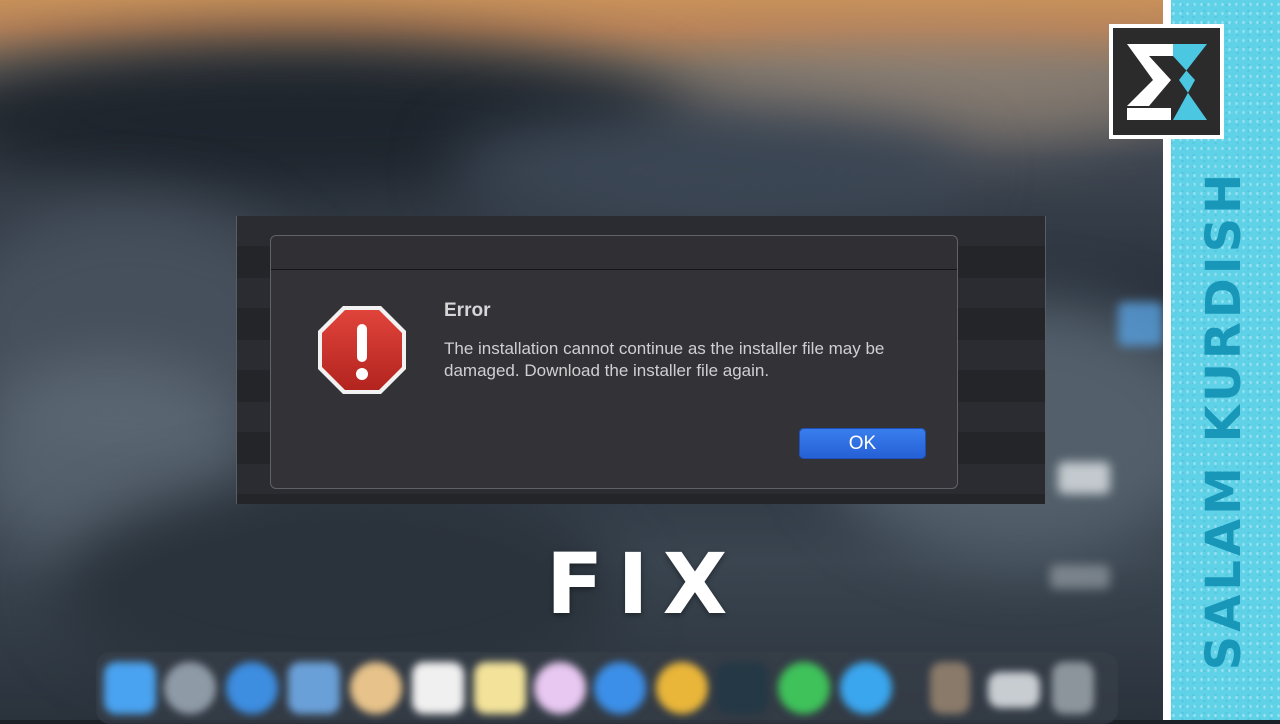  I want to click on preview-icon, so click(314, 688).